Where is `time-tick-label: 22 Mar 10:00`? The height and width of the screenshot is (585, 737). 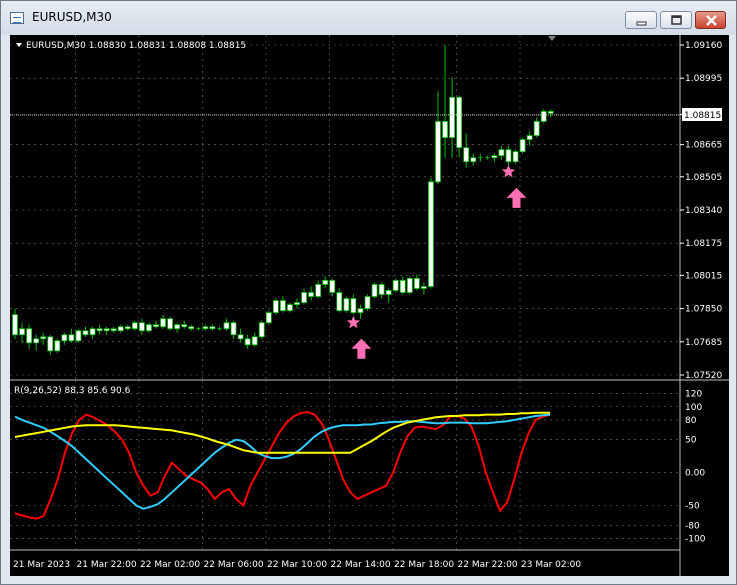 time-tick-label: 22 Mar 10:00 is located at coordinates (297, 565).